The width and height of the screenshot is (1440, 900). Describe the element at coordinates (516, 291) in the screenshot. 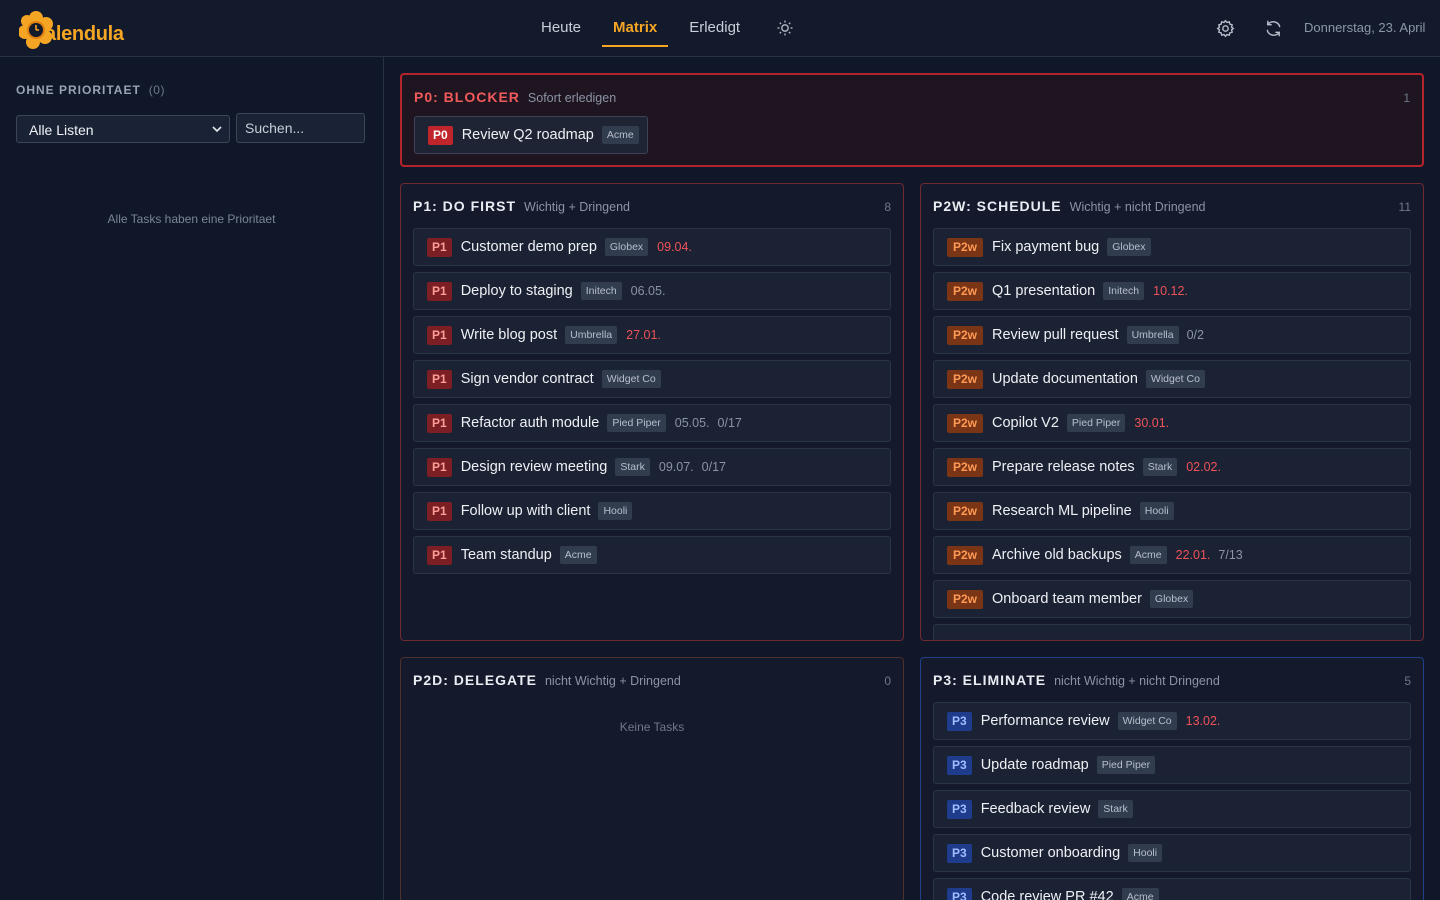

I see `task-title: Deploy to staging` at that location.